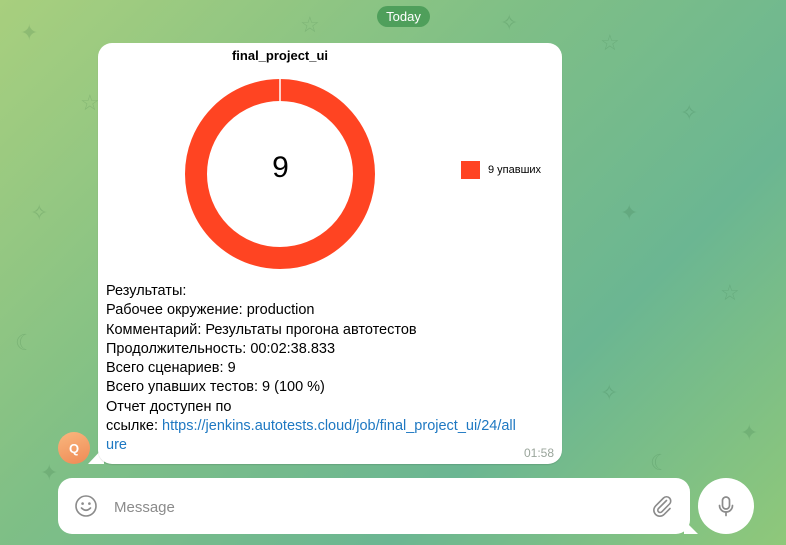 The height and width of the screenshot is (545, 786). What do you see at coordinates (538, 453) in the screenshot?
I see `message-time: 01:58` at bounding box center [538, 453].